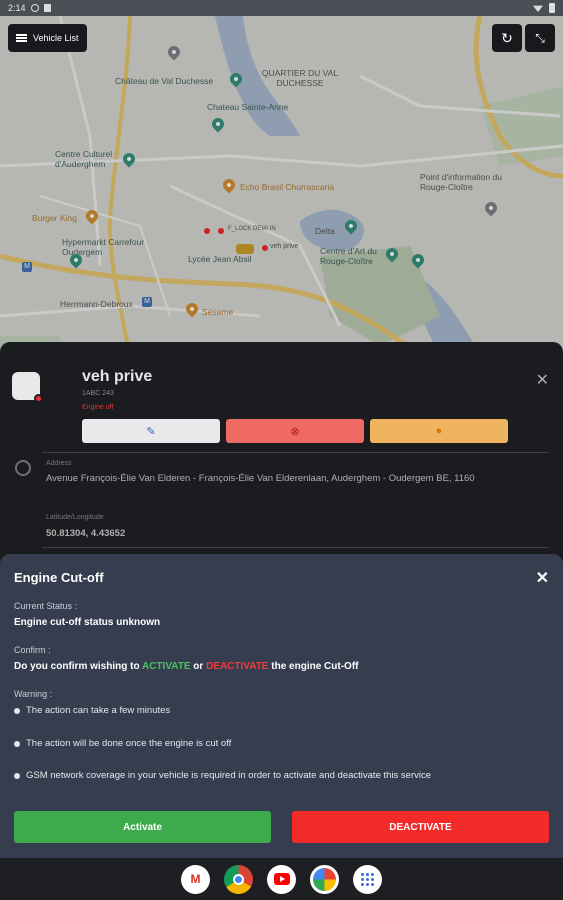 The height and width of the screenshot is (900, 563). I want to click on status-bar: 2:14, so click(281, 8).